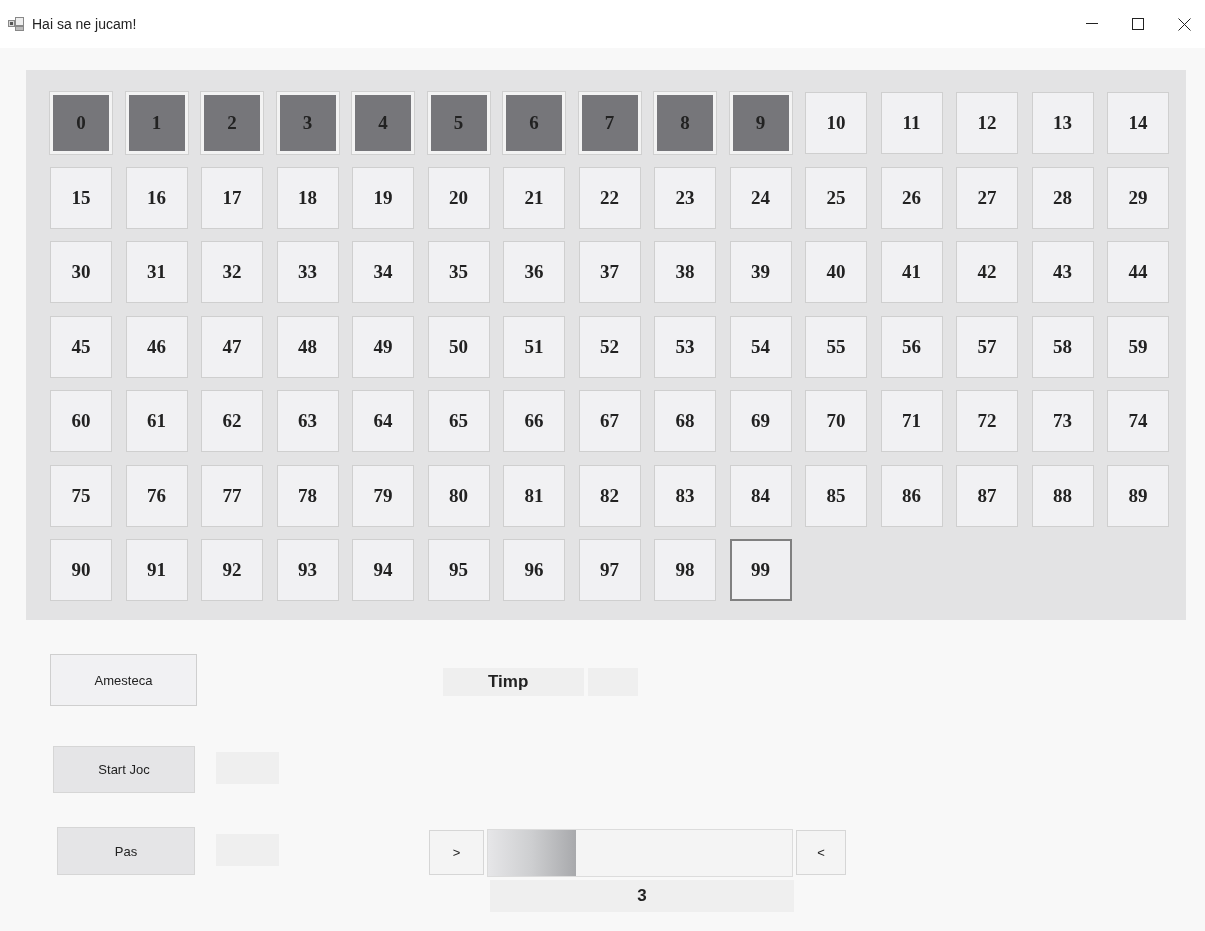 The width and height of the screenshot is (1205, 931). I want to click on number-tile: 97, so click(609, 570).